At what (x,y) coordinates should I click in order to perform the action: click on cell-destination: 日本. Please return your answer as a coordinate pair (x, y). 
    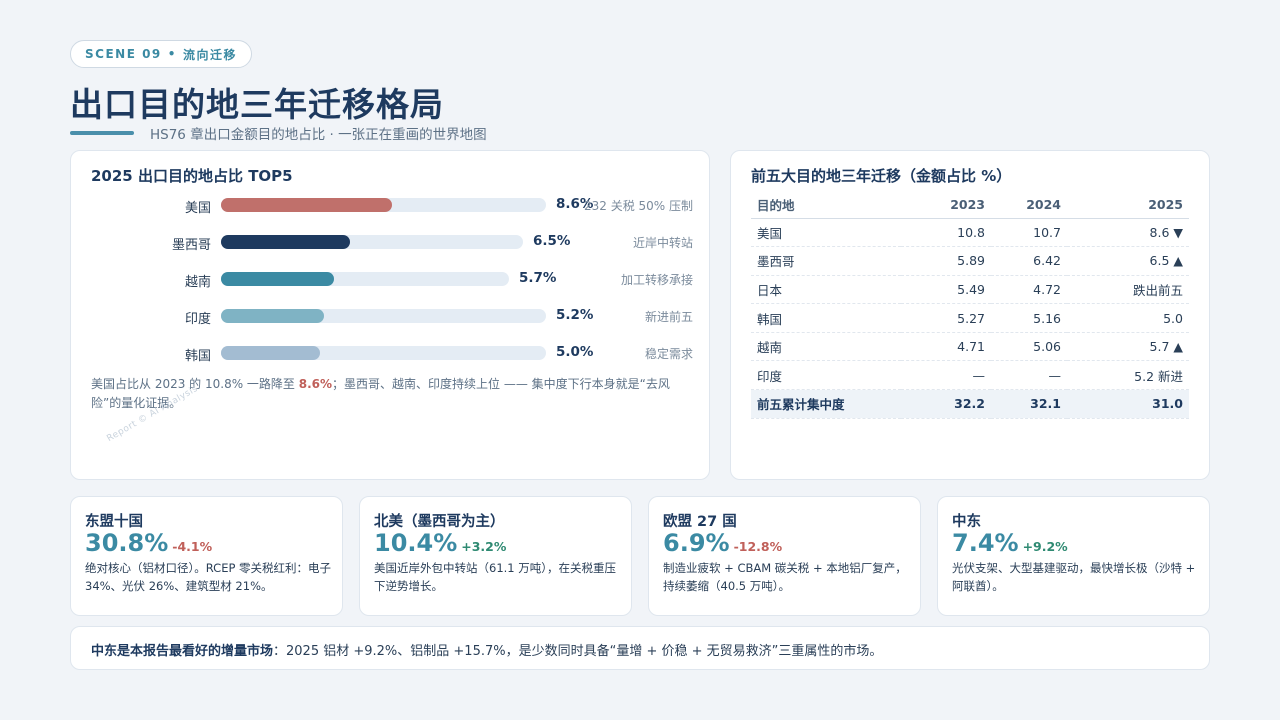
    Looking at the image, I should click on (826, 290).